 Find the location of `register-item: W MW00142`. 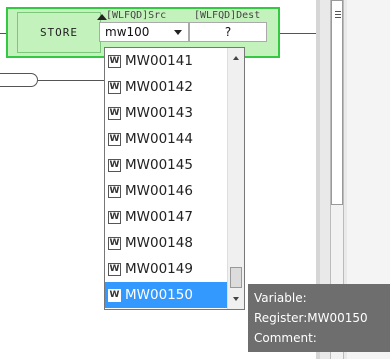

register-item: W MW00142 is located at coordinates (166, 87).